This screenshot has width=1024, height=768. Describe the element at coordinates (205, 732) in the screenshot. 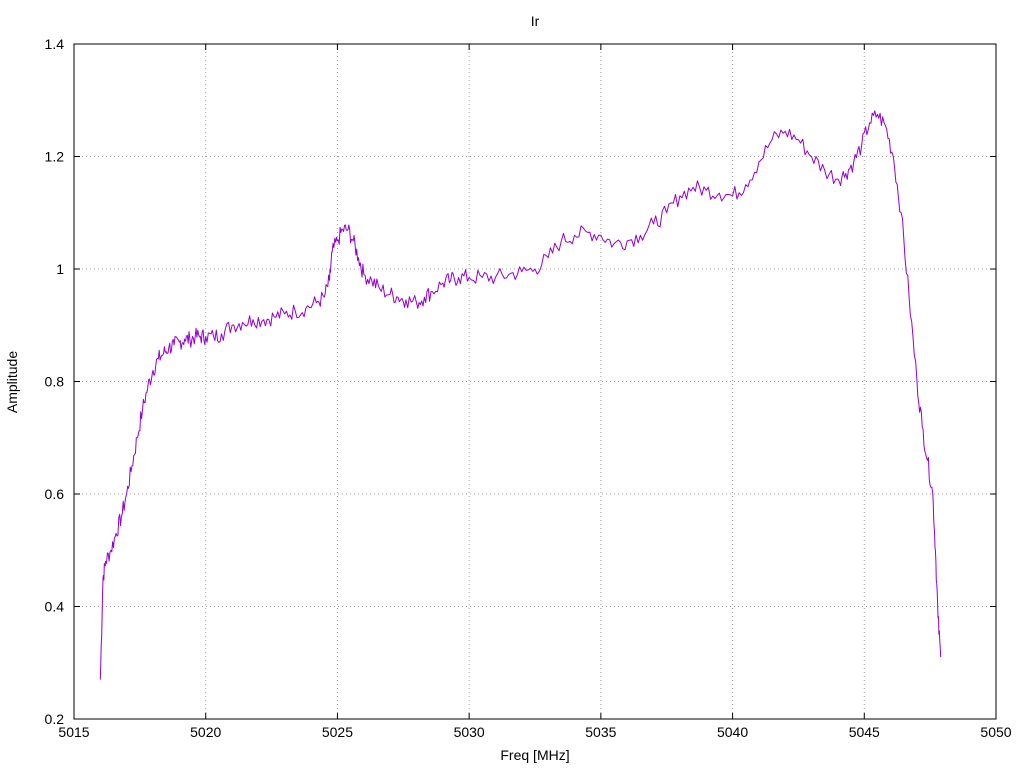

I see `x-tick-label: 5020` at that location.